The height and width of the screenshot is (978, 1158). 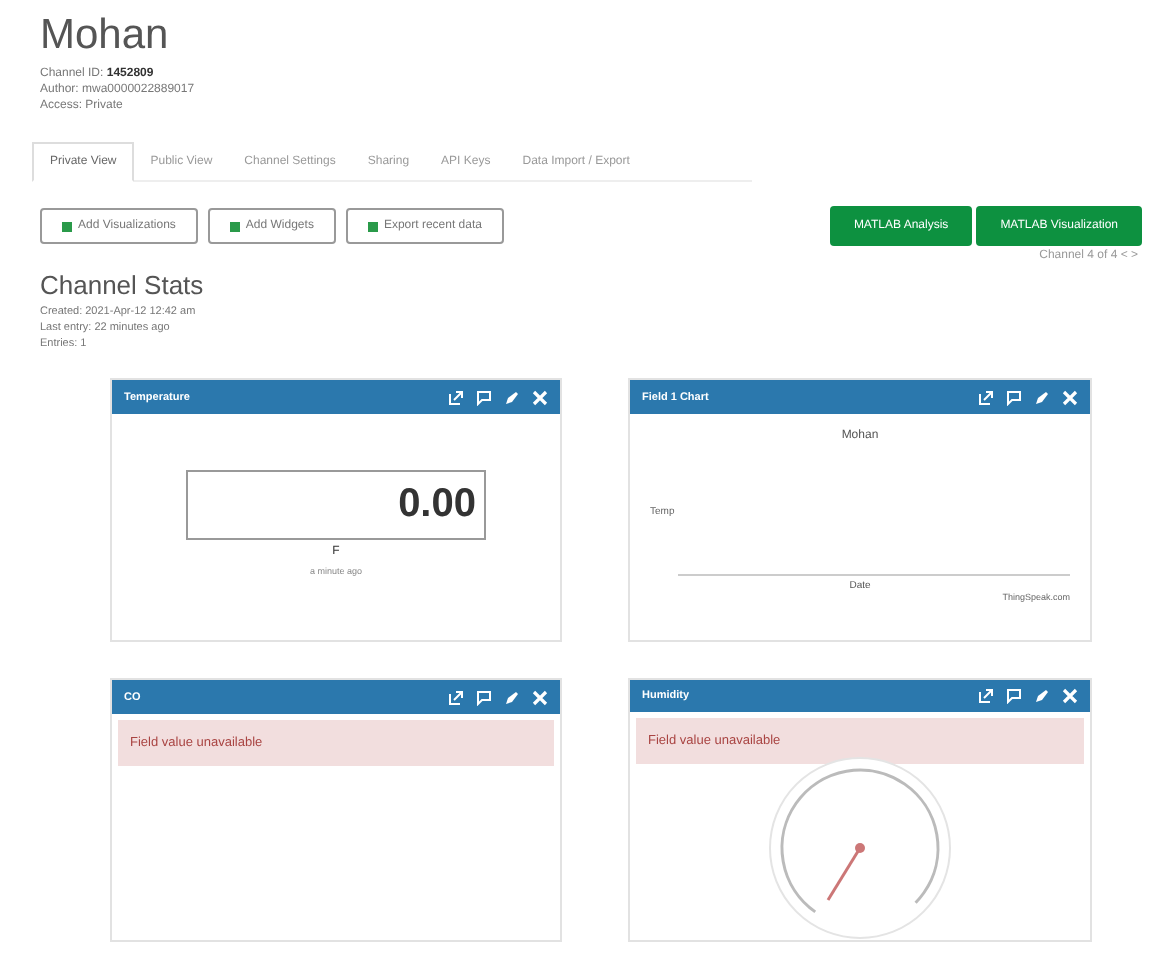 I want to click on channel-name: Mohan, so click(x=104, y=36).